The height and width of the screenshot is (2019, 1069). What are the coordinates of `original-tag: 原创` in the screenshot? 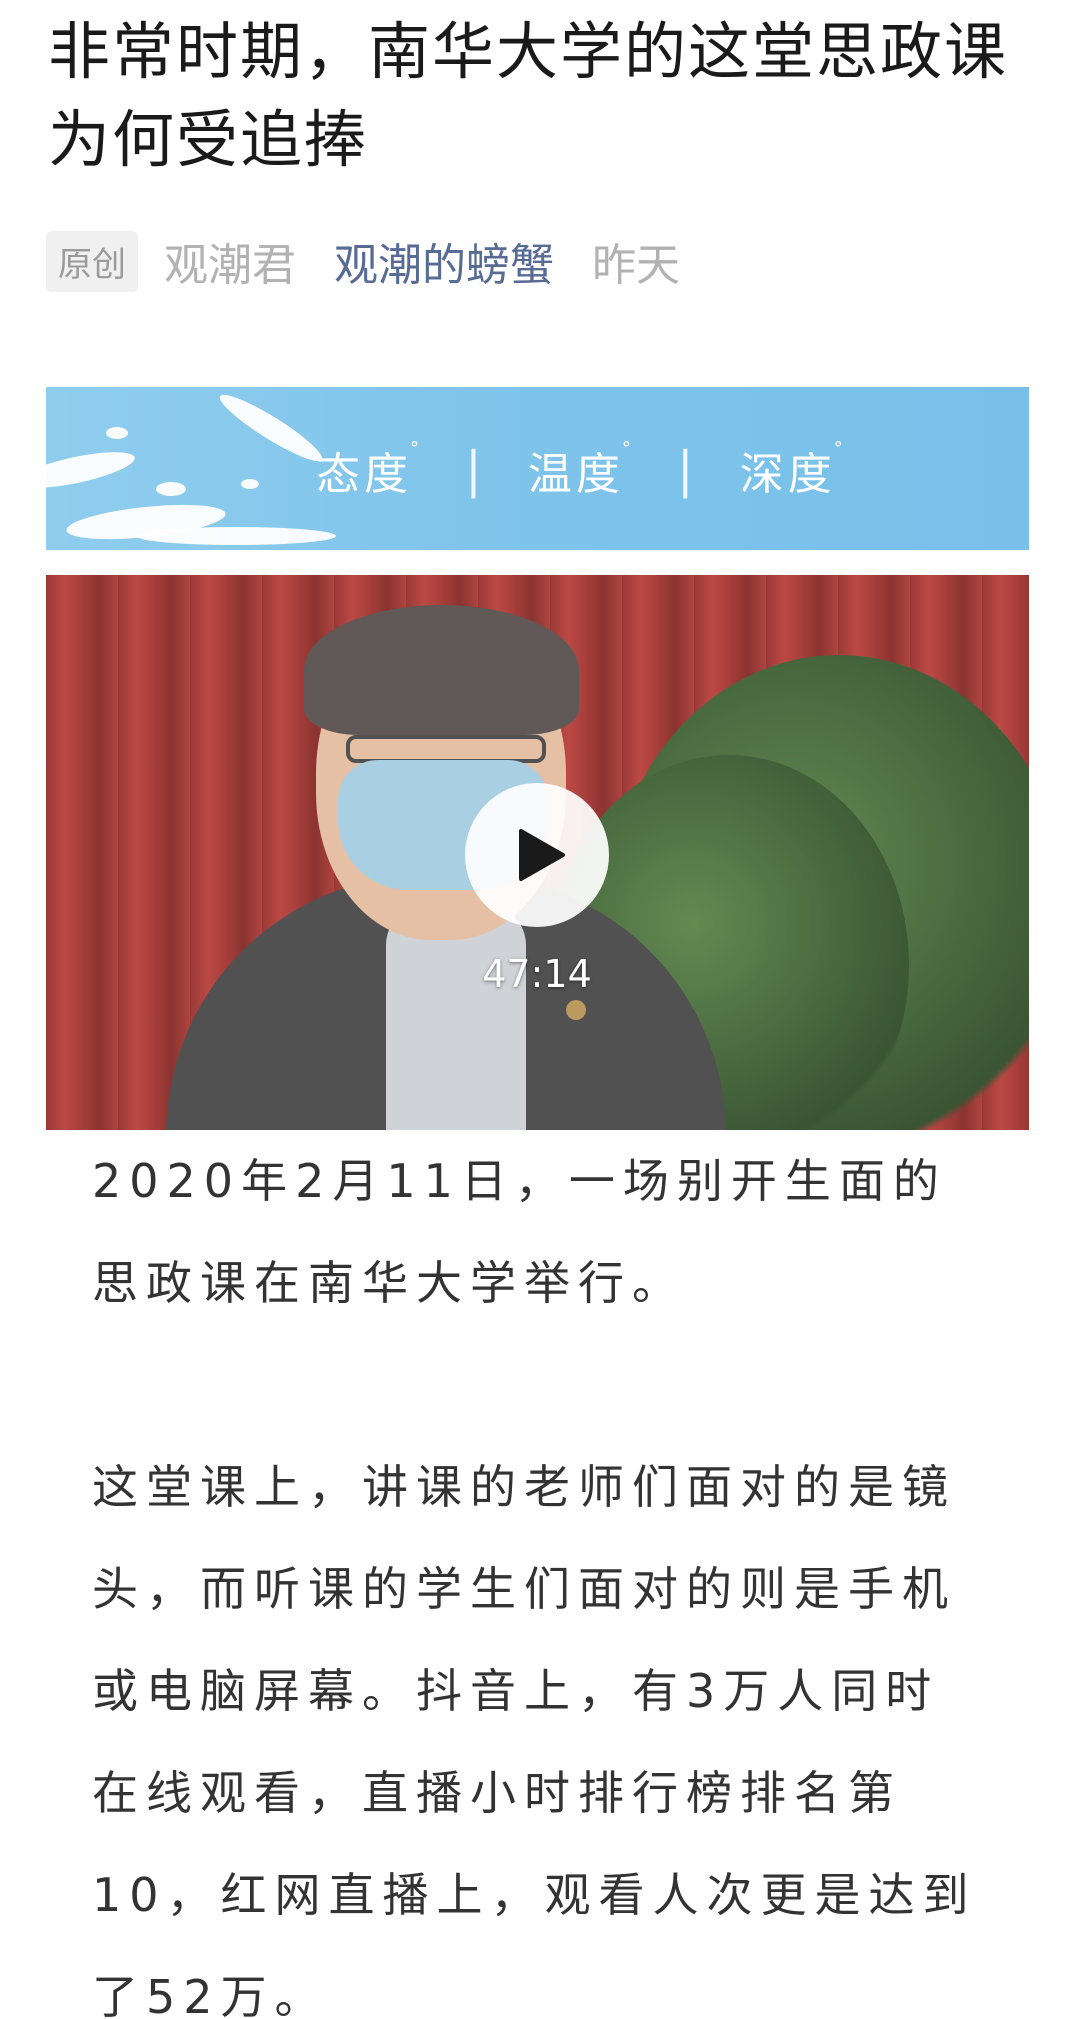 It's located at (92, 261).